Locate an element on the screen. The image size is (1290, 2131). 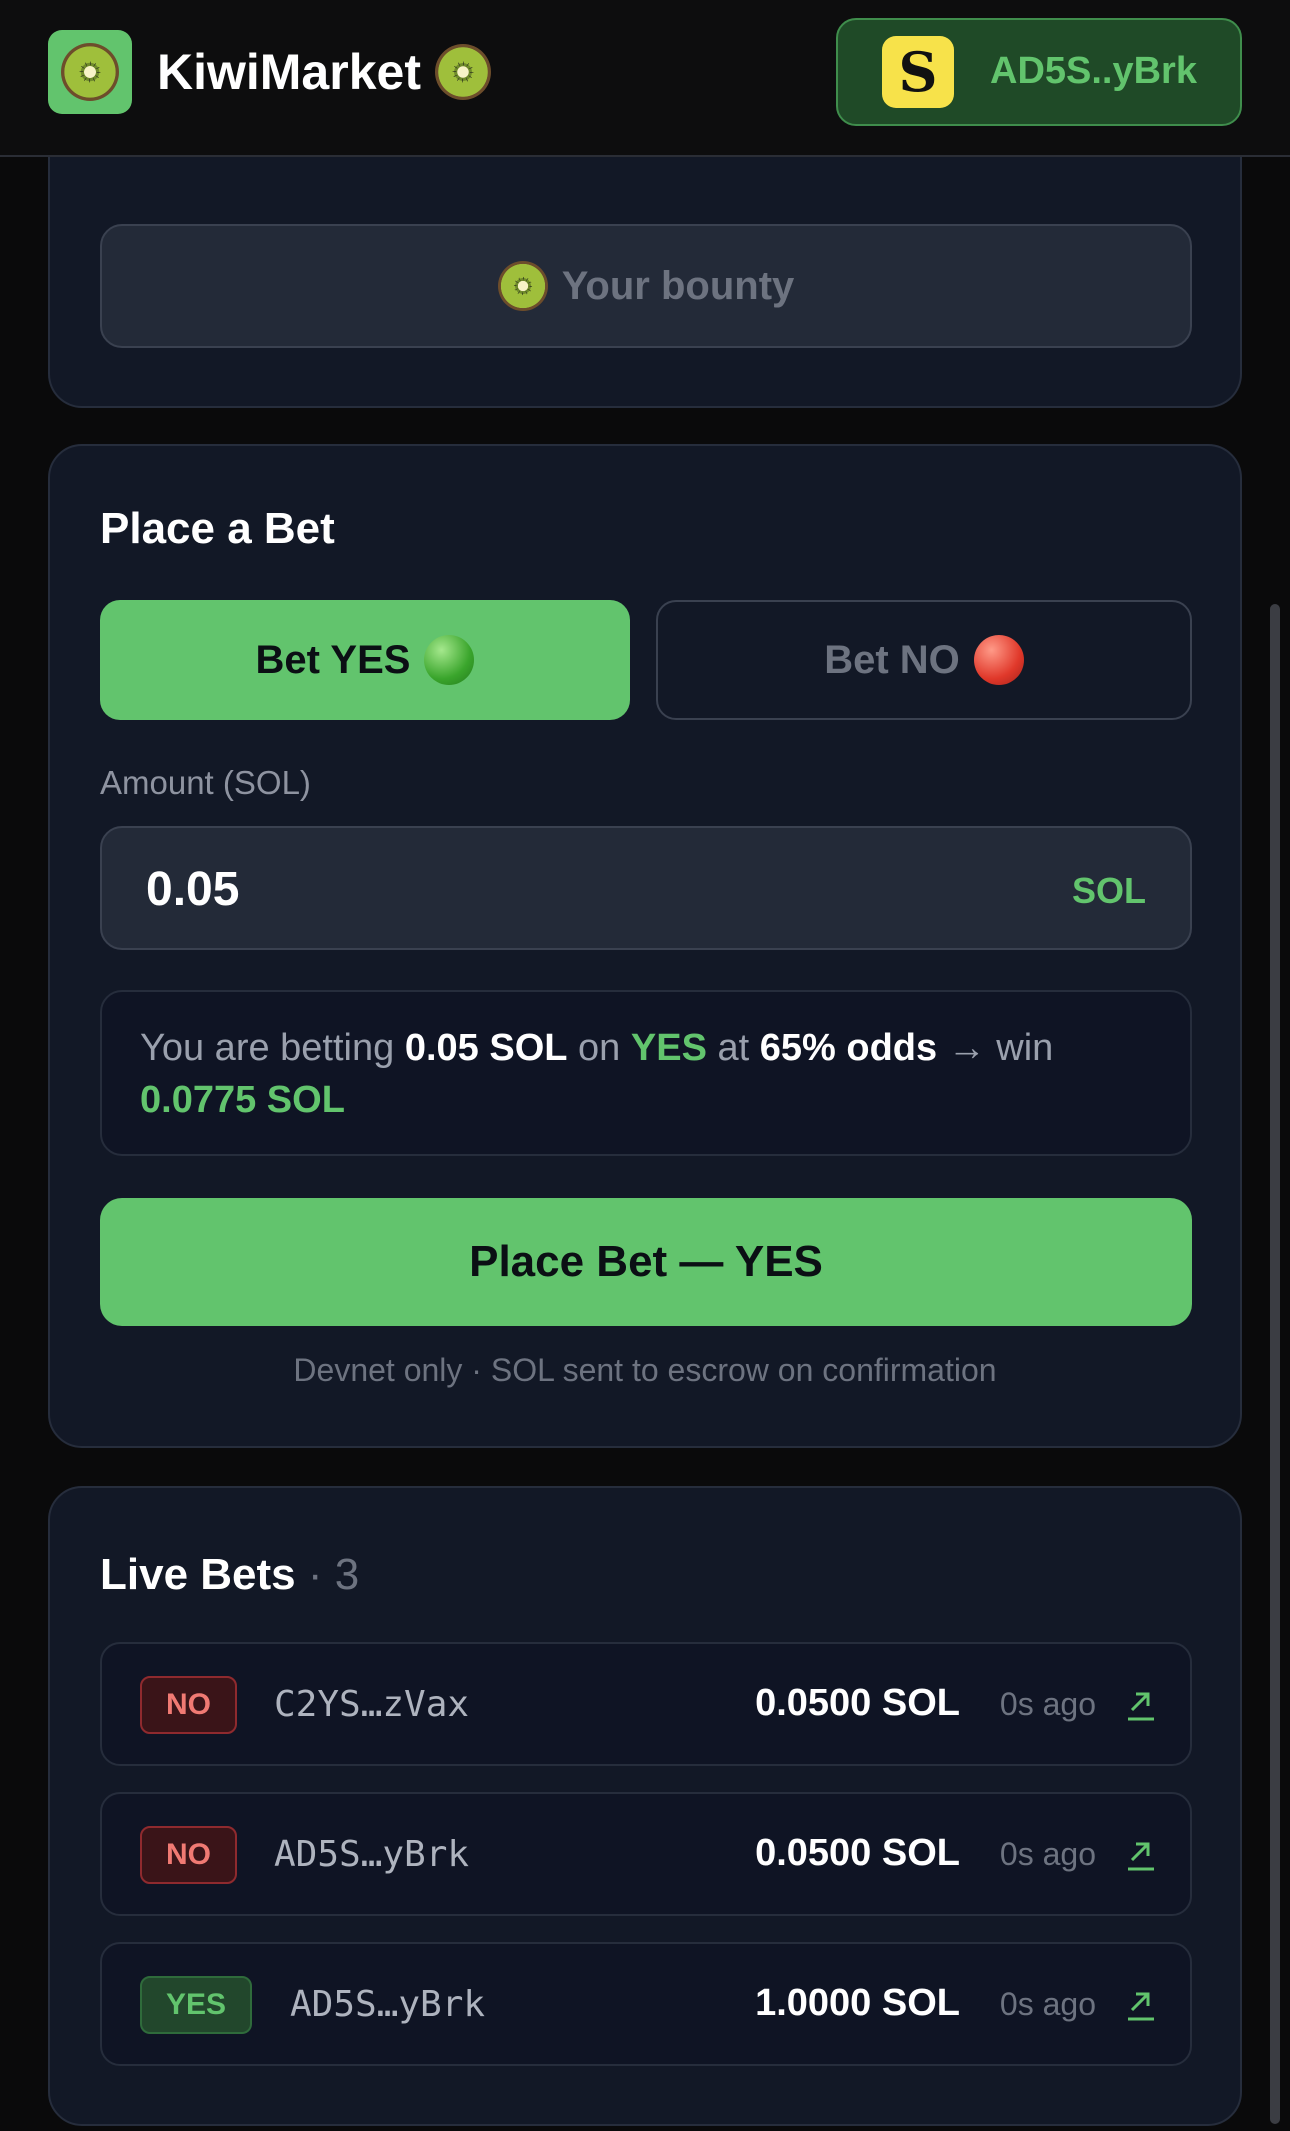
wallet-button: S AD5S..yBrk is located at coordinates (1039, 72).